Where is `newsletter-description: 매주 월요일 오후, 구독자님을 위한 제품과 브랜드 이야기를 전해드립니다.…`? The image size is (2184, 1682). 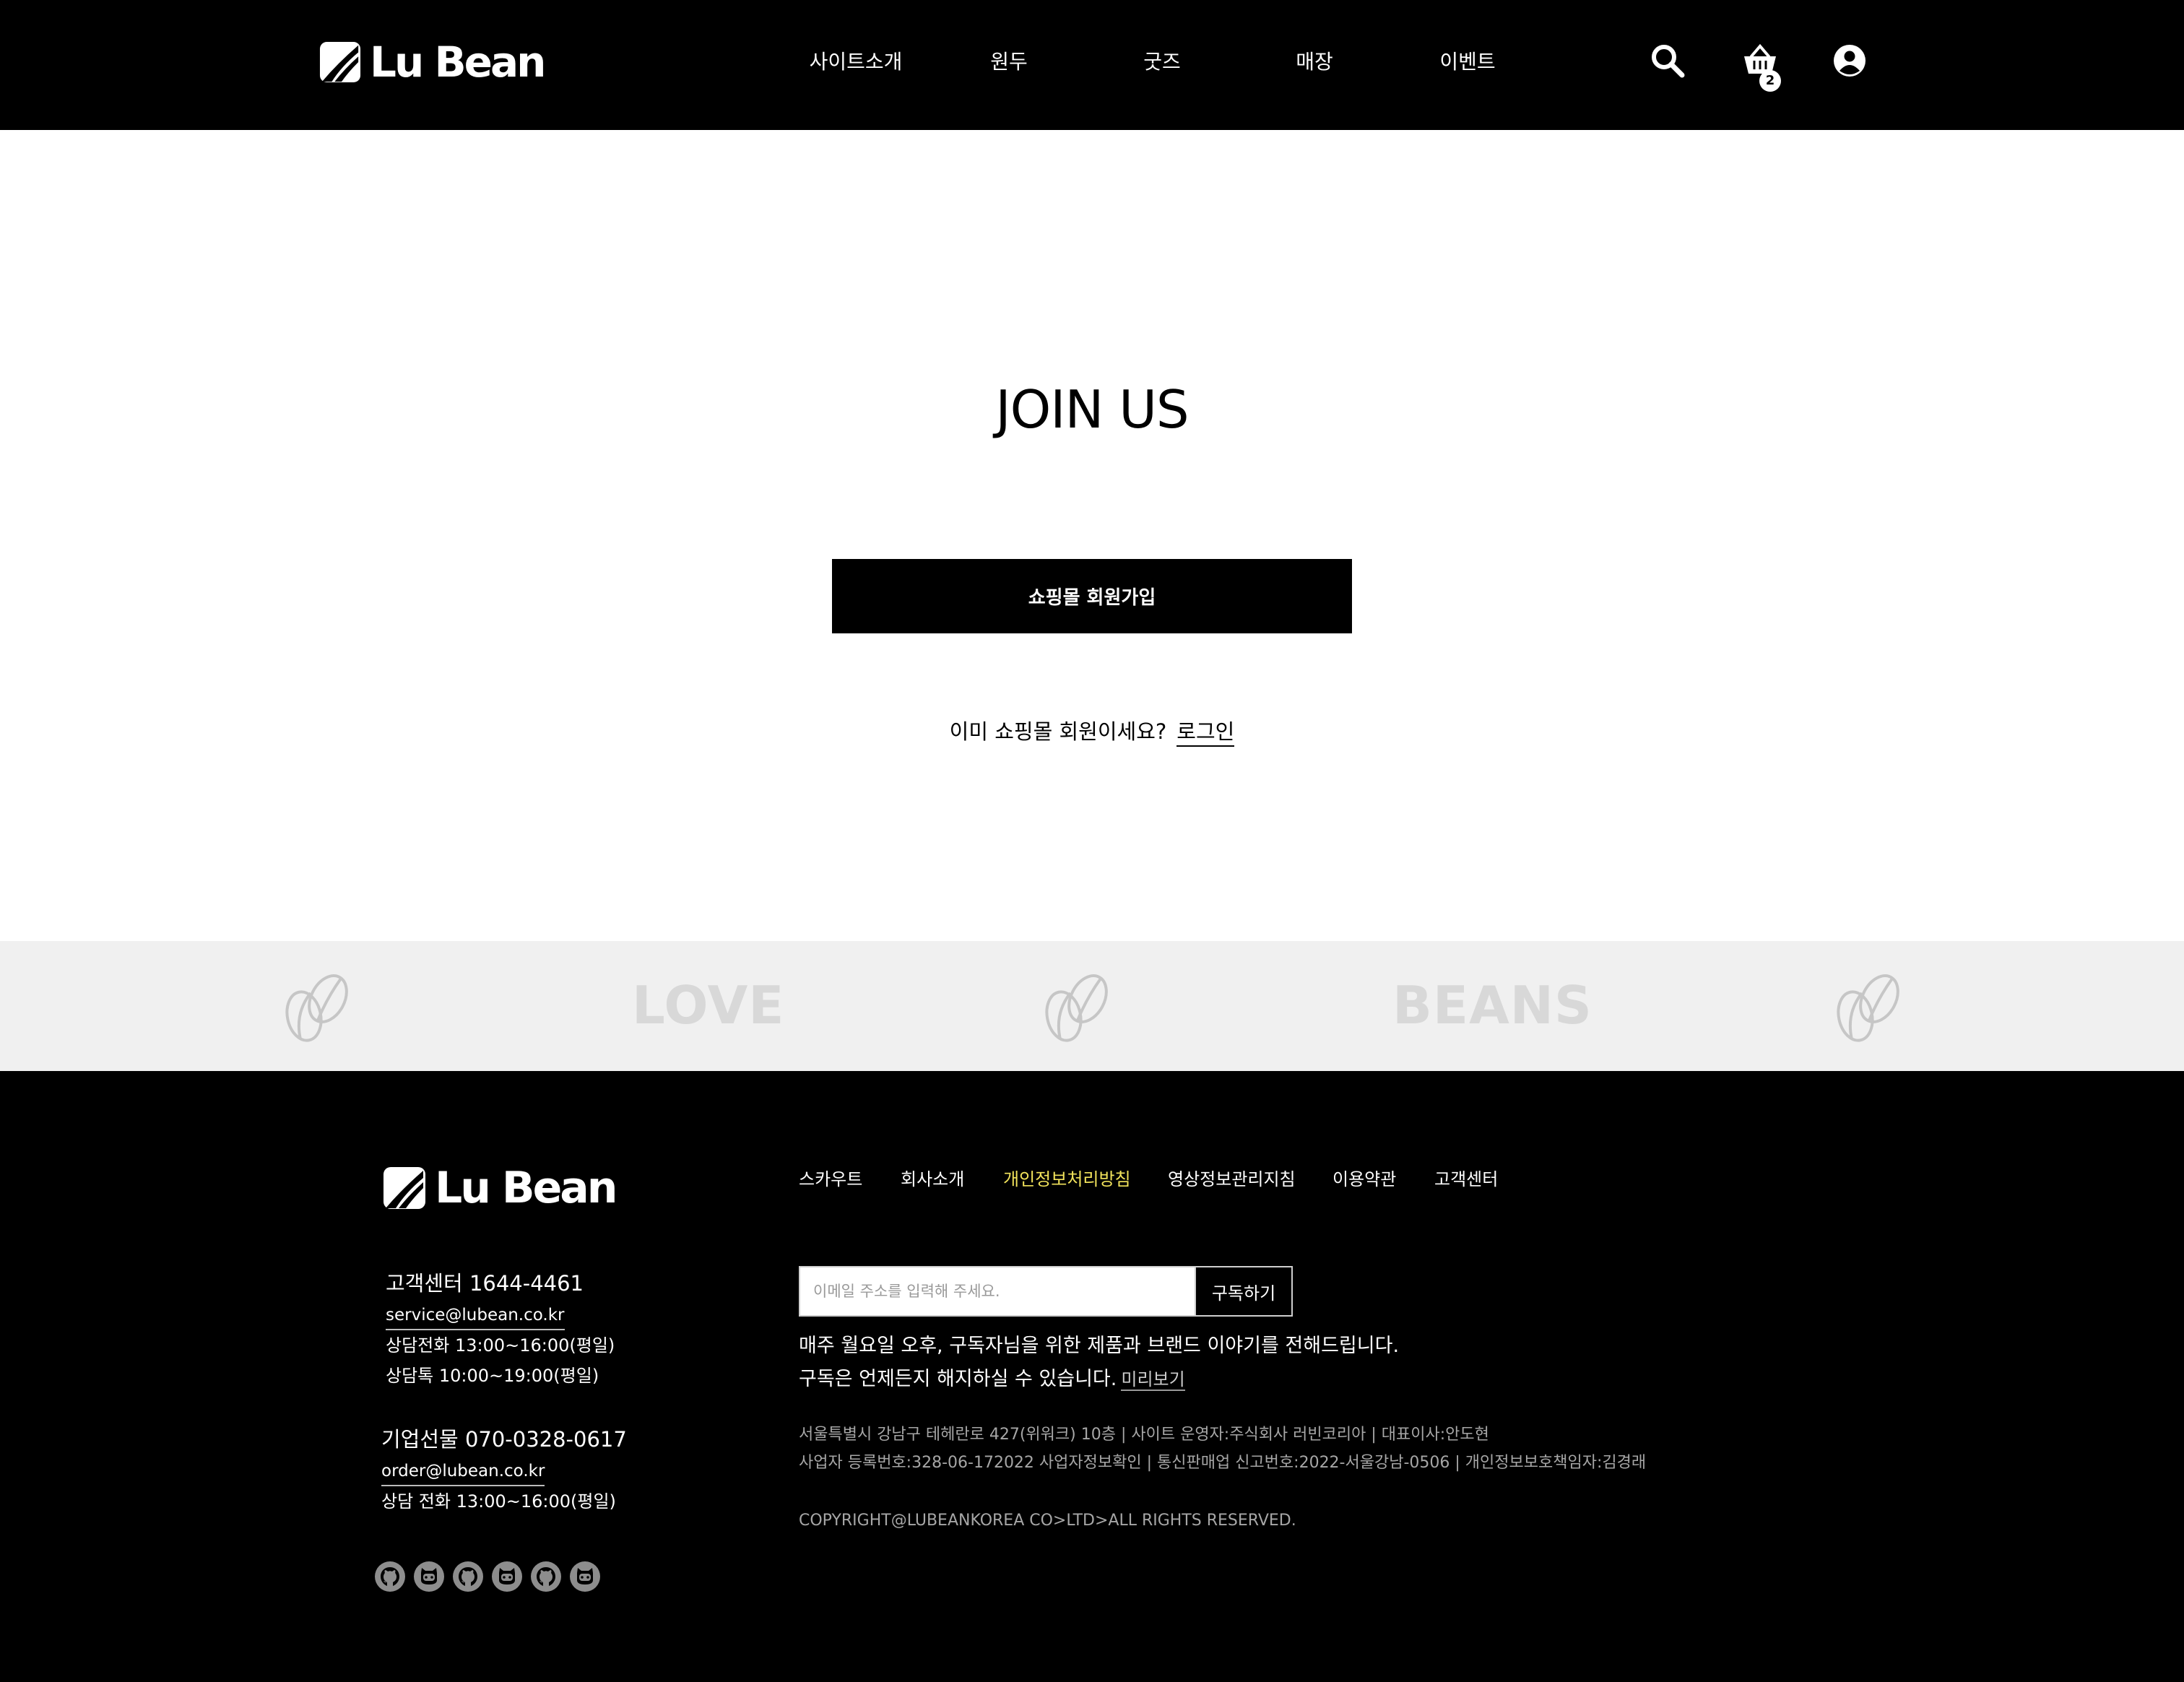
newsletter-description: 매주 월요일 오후, 구독자님을 위한 제품과 브랜드 이야기를 전해드립니다.… is located at coordinates (1099, 1363).